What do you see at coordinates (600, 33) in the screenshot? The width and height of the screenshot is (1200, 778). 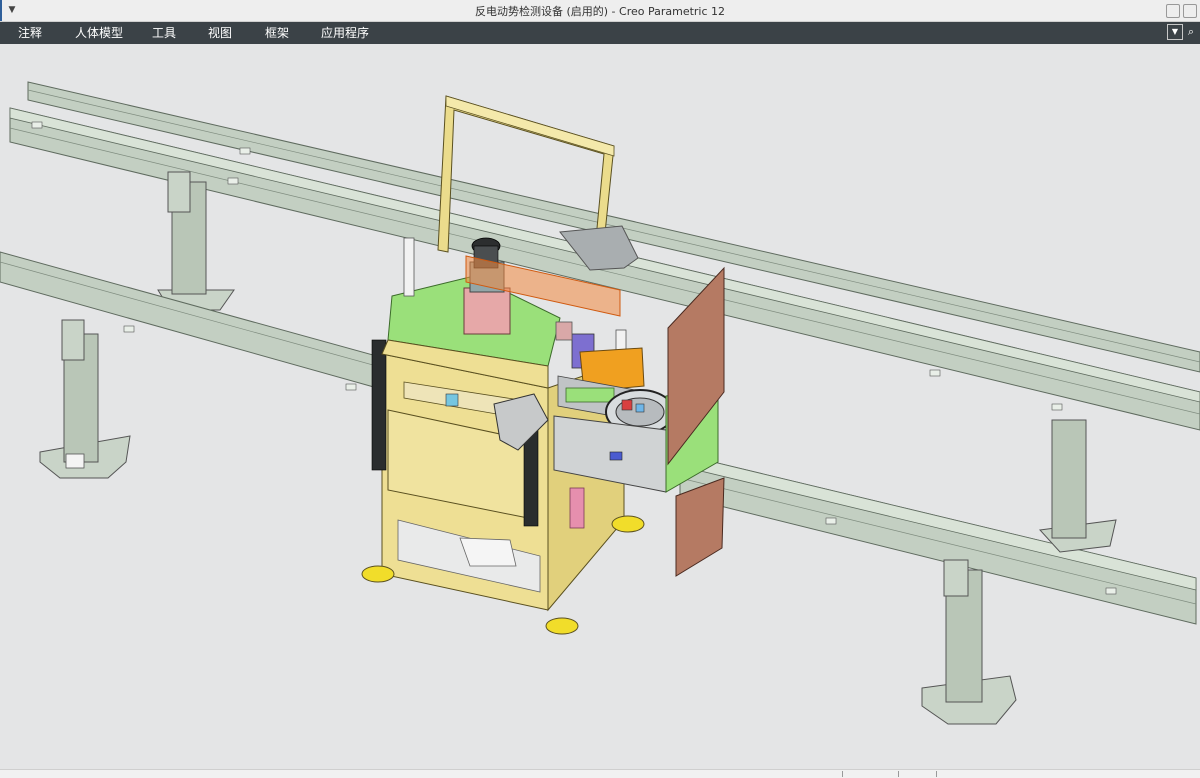 I see `ribbon-tab-bar: 注释 人体模型 工具 视图 框架 应用程序 ▼ ⌕` at bounding box center [600, 33].